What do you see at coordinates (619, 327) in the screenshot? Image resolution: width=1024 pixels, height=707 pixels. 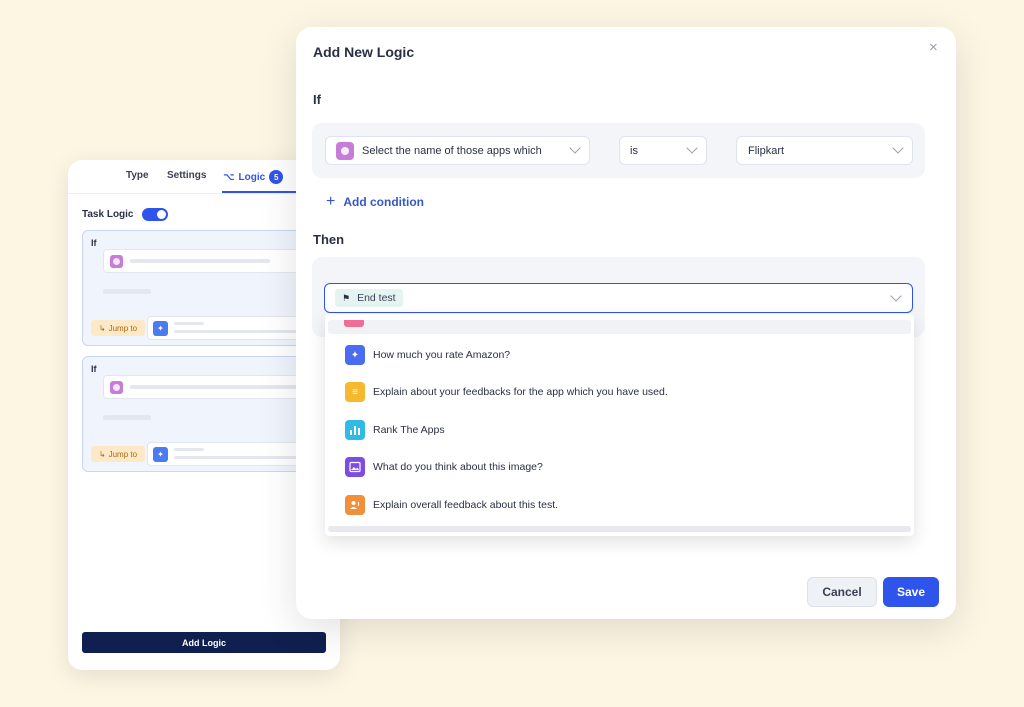 I see `dropdown-partial-item` at bounding box center [619, 327].